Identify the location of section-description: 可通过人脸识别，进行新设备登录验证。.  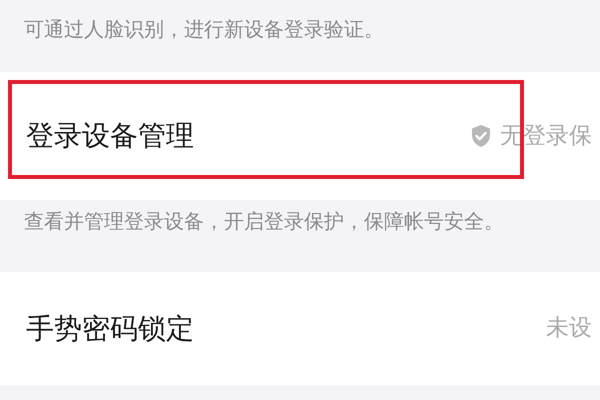
(204, 29).